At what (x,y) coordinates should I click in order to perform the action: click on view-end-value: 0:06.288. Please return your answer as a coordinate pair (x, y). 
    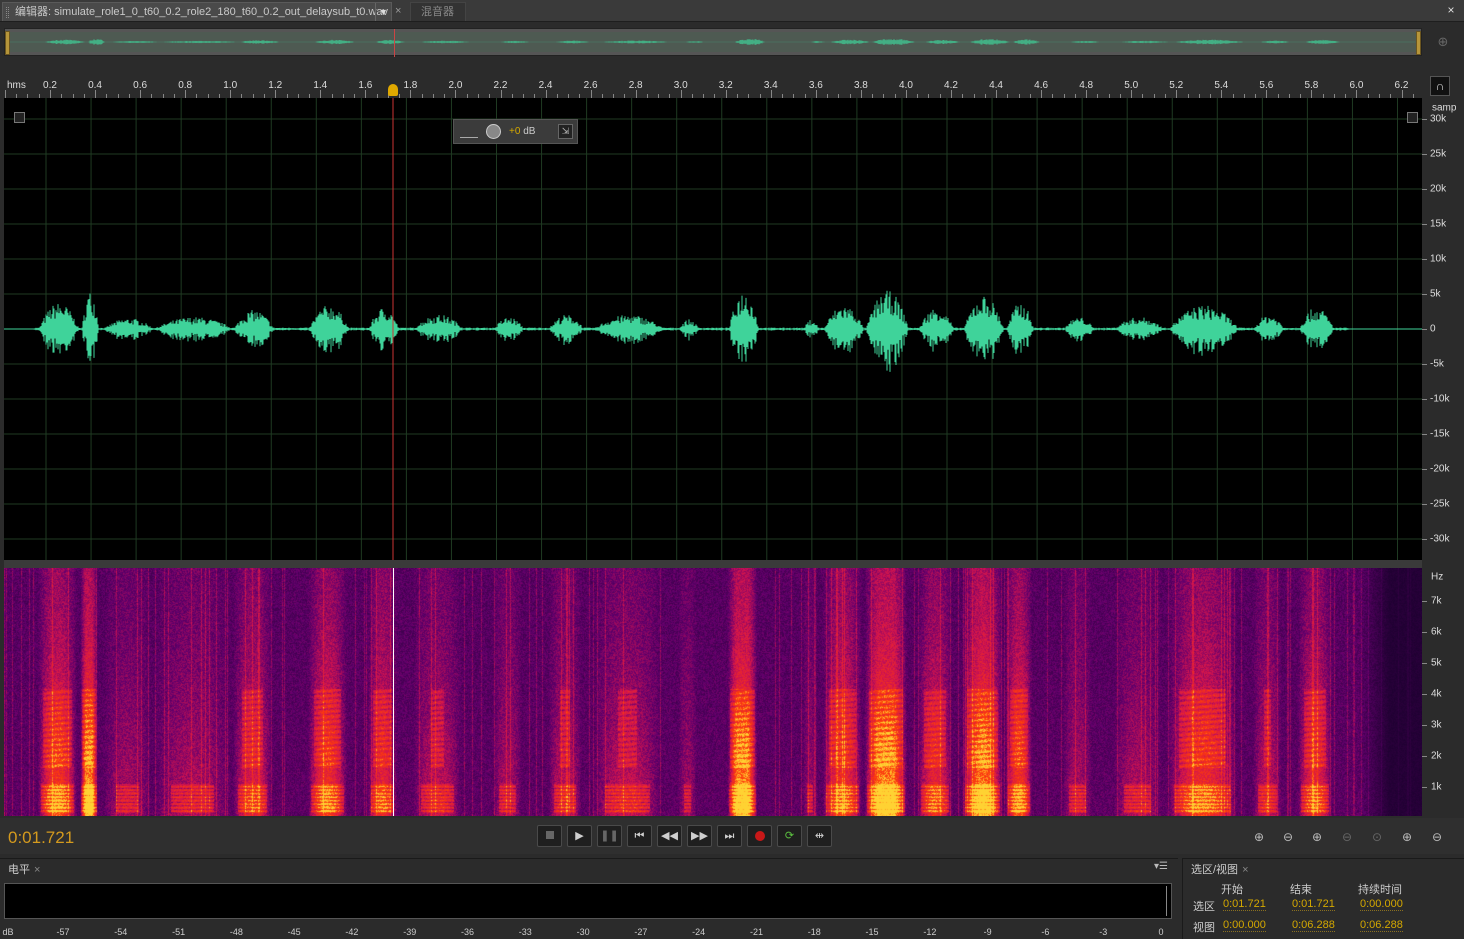
    Looking at the image, I should click on (1313, 925).